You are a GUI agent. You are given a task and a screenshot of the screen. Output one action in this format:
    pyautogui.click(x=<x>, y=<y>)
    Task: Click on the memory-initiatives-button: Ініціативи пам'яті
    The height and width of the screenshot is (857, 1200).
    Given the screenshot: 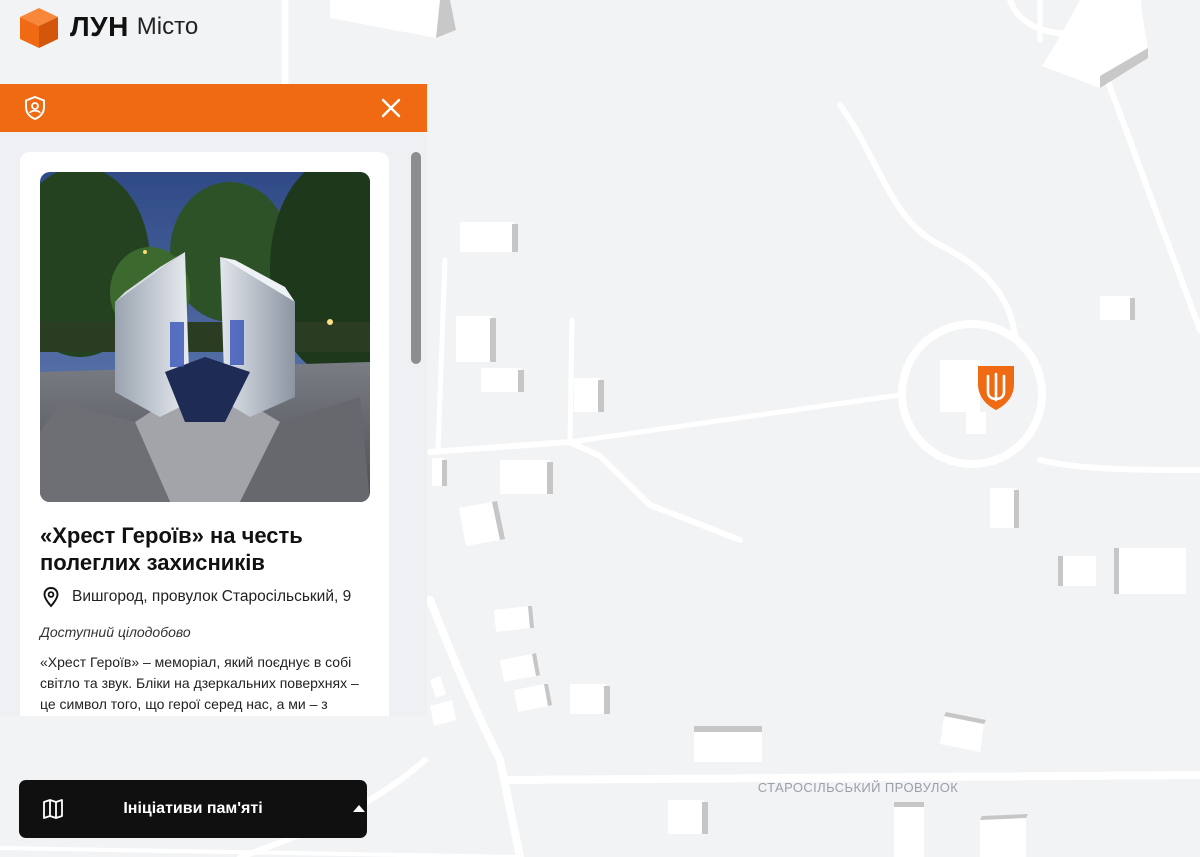 What is the action you would take?
    pyautogui.click(x=193, y=809)
    